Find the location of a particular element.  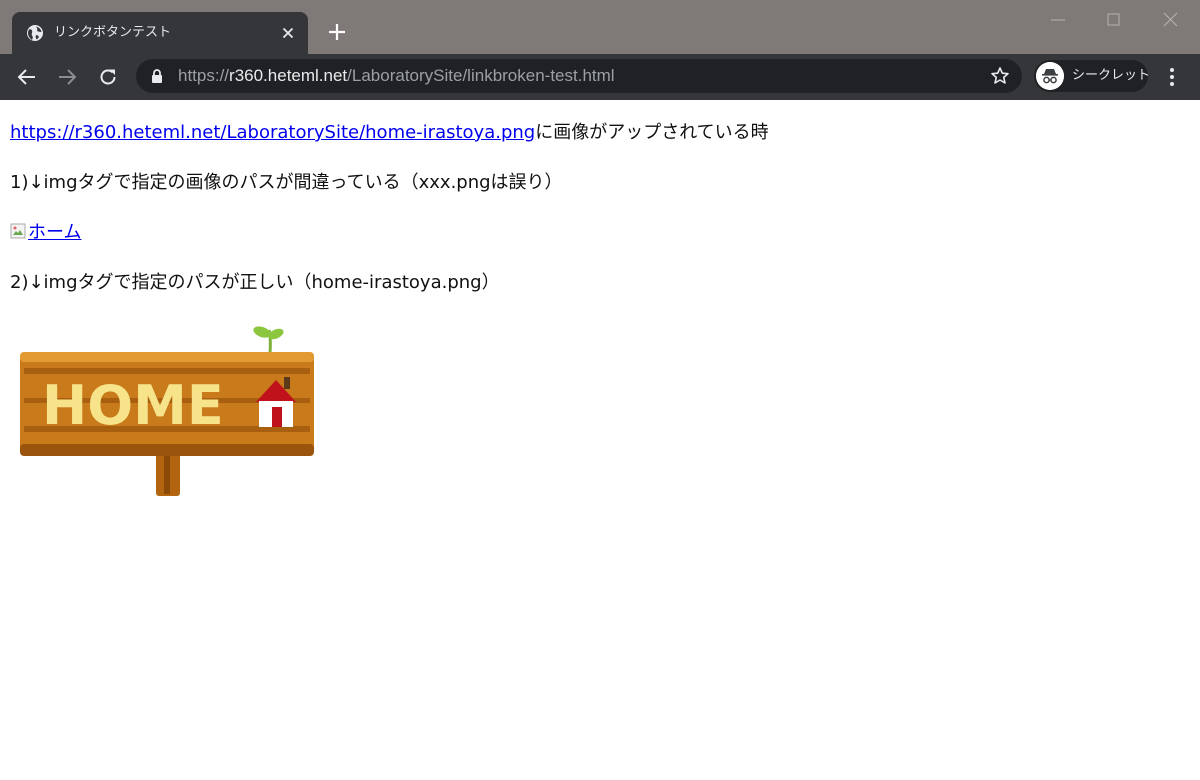

back-arrow-icon is located at coordinates (27, 77).